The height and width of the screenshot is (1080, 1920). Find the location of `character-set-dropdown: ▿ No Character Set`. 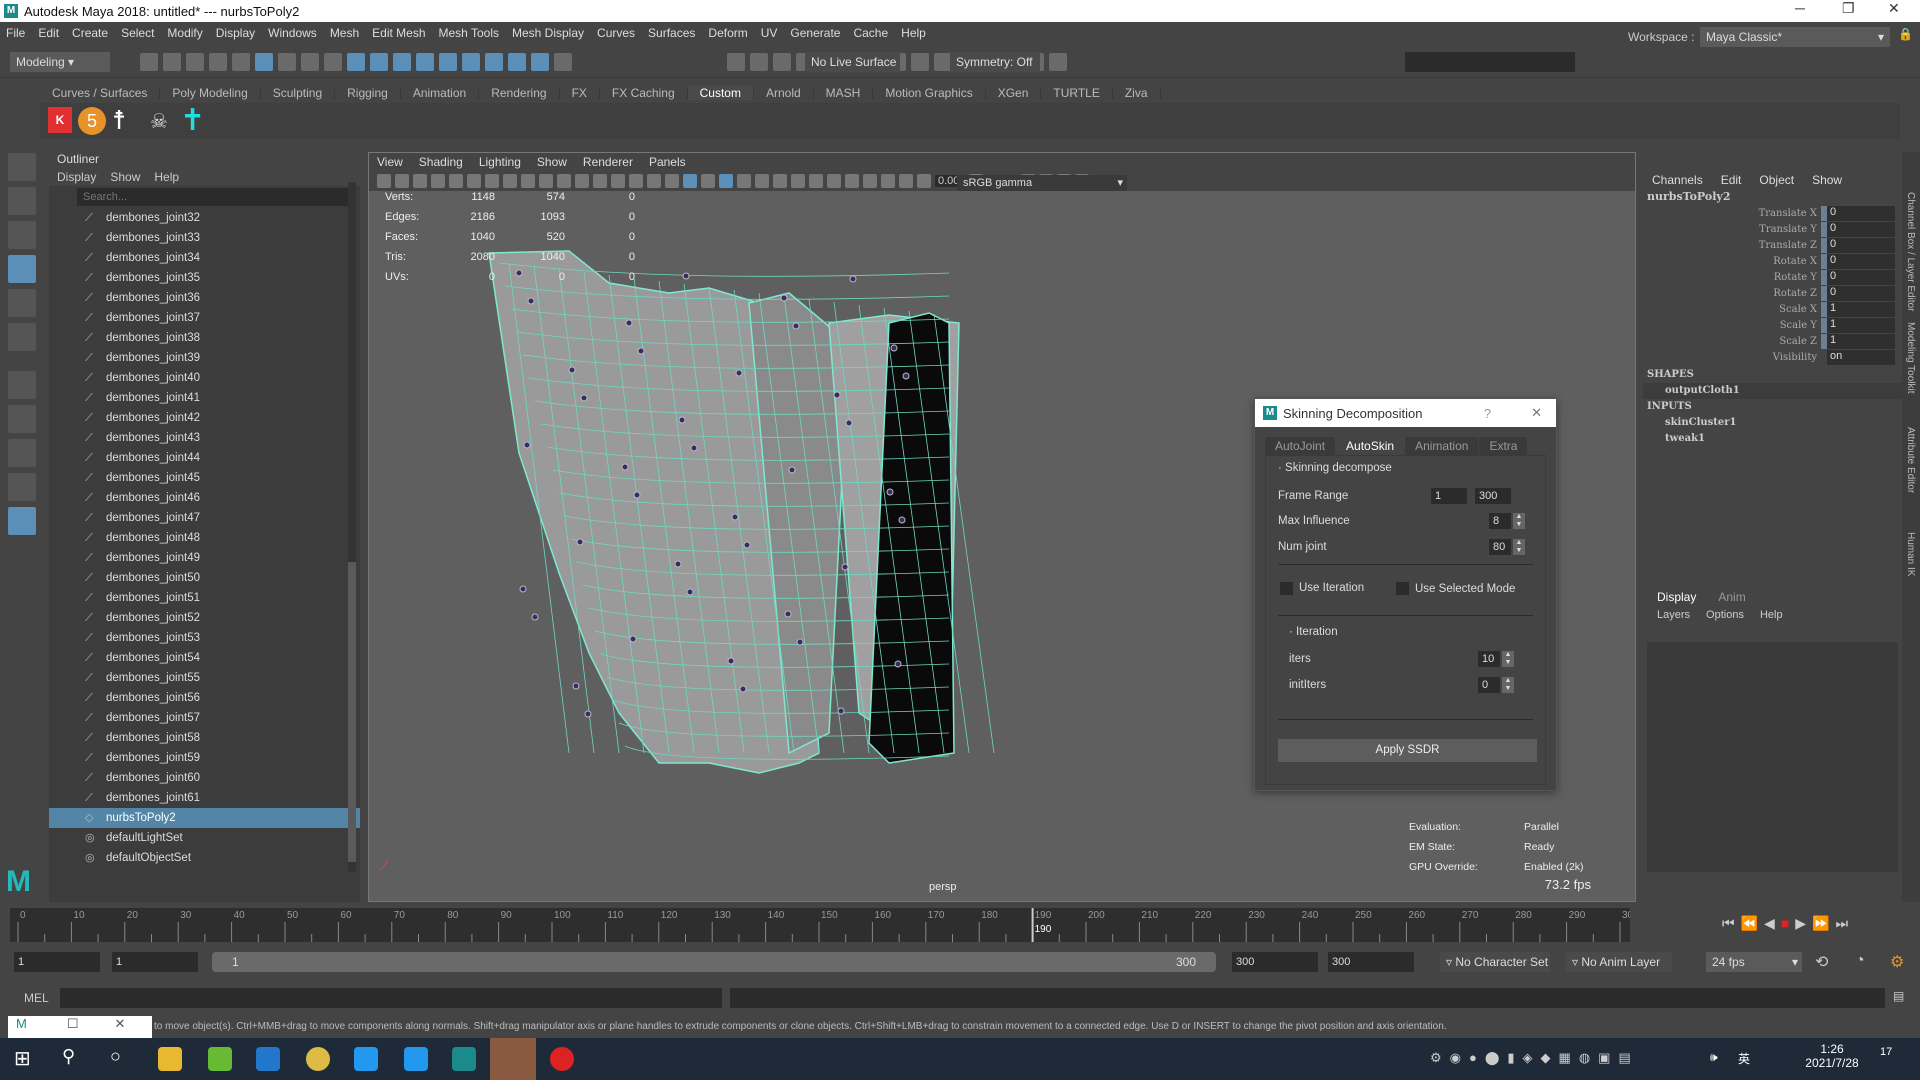

character-set-dropdown: ▿ No Character Set is located at coordinates (1495, 962).